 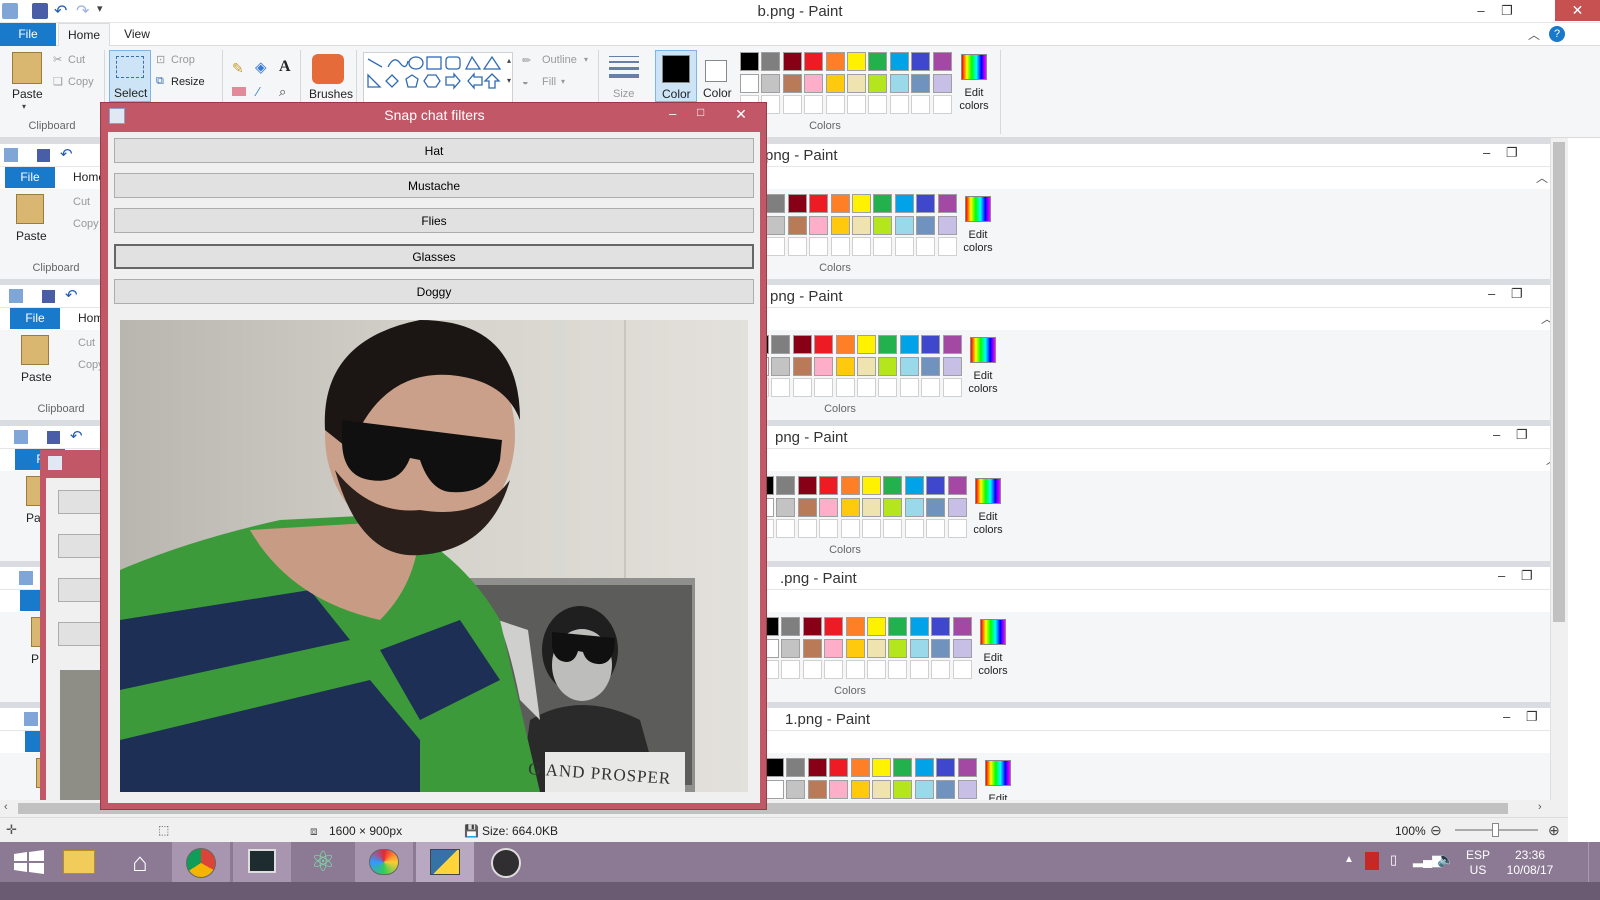 I want to click on crop-button: Crop, so click(x=183, y=60).